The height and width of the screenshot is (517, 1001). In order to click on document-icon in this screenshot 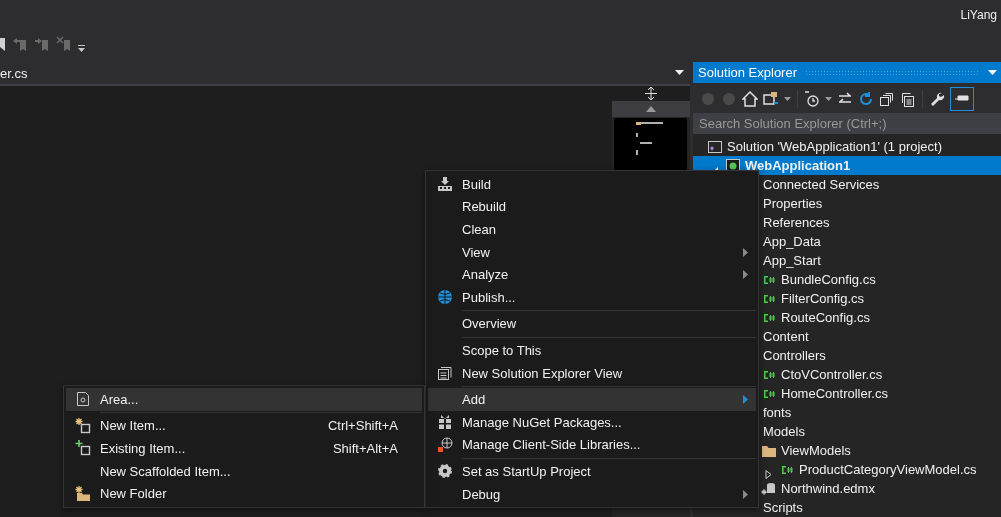, I will do `click(83, 399)`.